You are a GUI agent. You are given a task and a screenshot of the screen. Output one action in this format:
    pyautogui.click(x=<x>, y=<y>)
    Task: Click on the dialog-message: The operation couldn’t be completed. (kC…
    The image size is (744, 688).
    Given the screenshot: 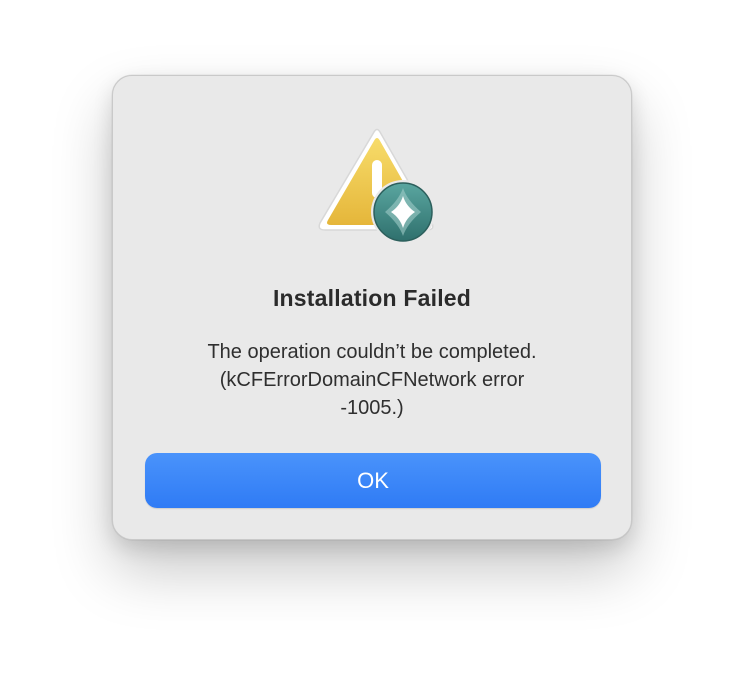 What is the action you would take?
    pyautogui.click(x=372, y=380)
    